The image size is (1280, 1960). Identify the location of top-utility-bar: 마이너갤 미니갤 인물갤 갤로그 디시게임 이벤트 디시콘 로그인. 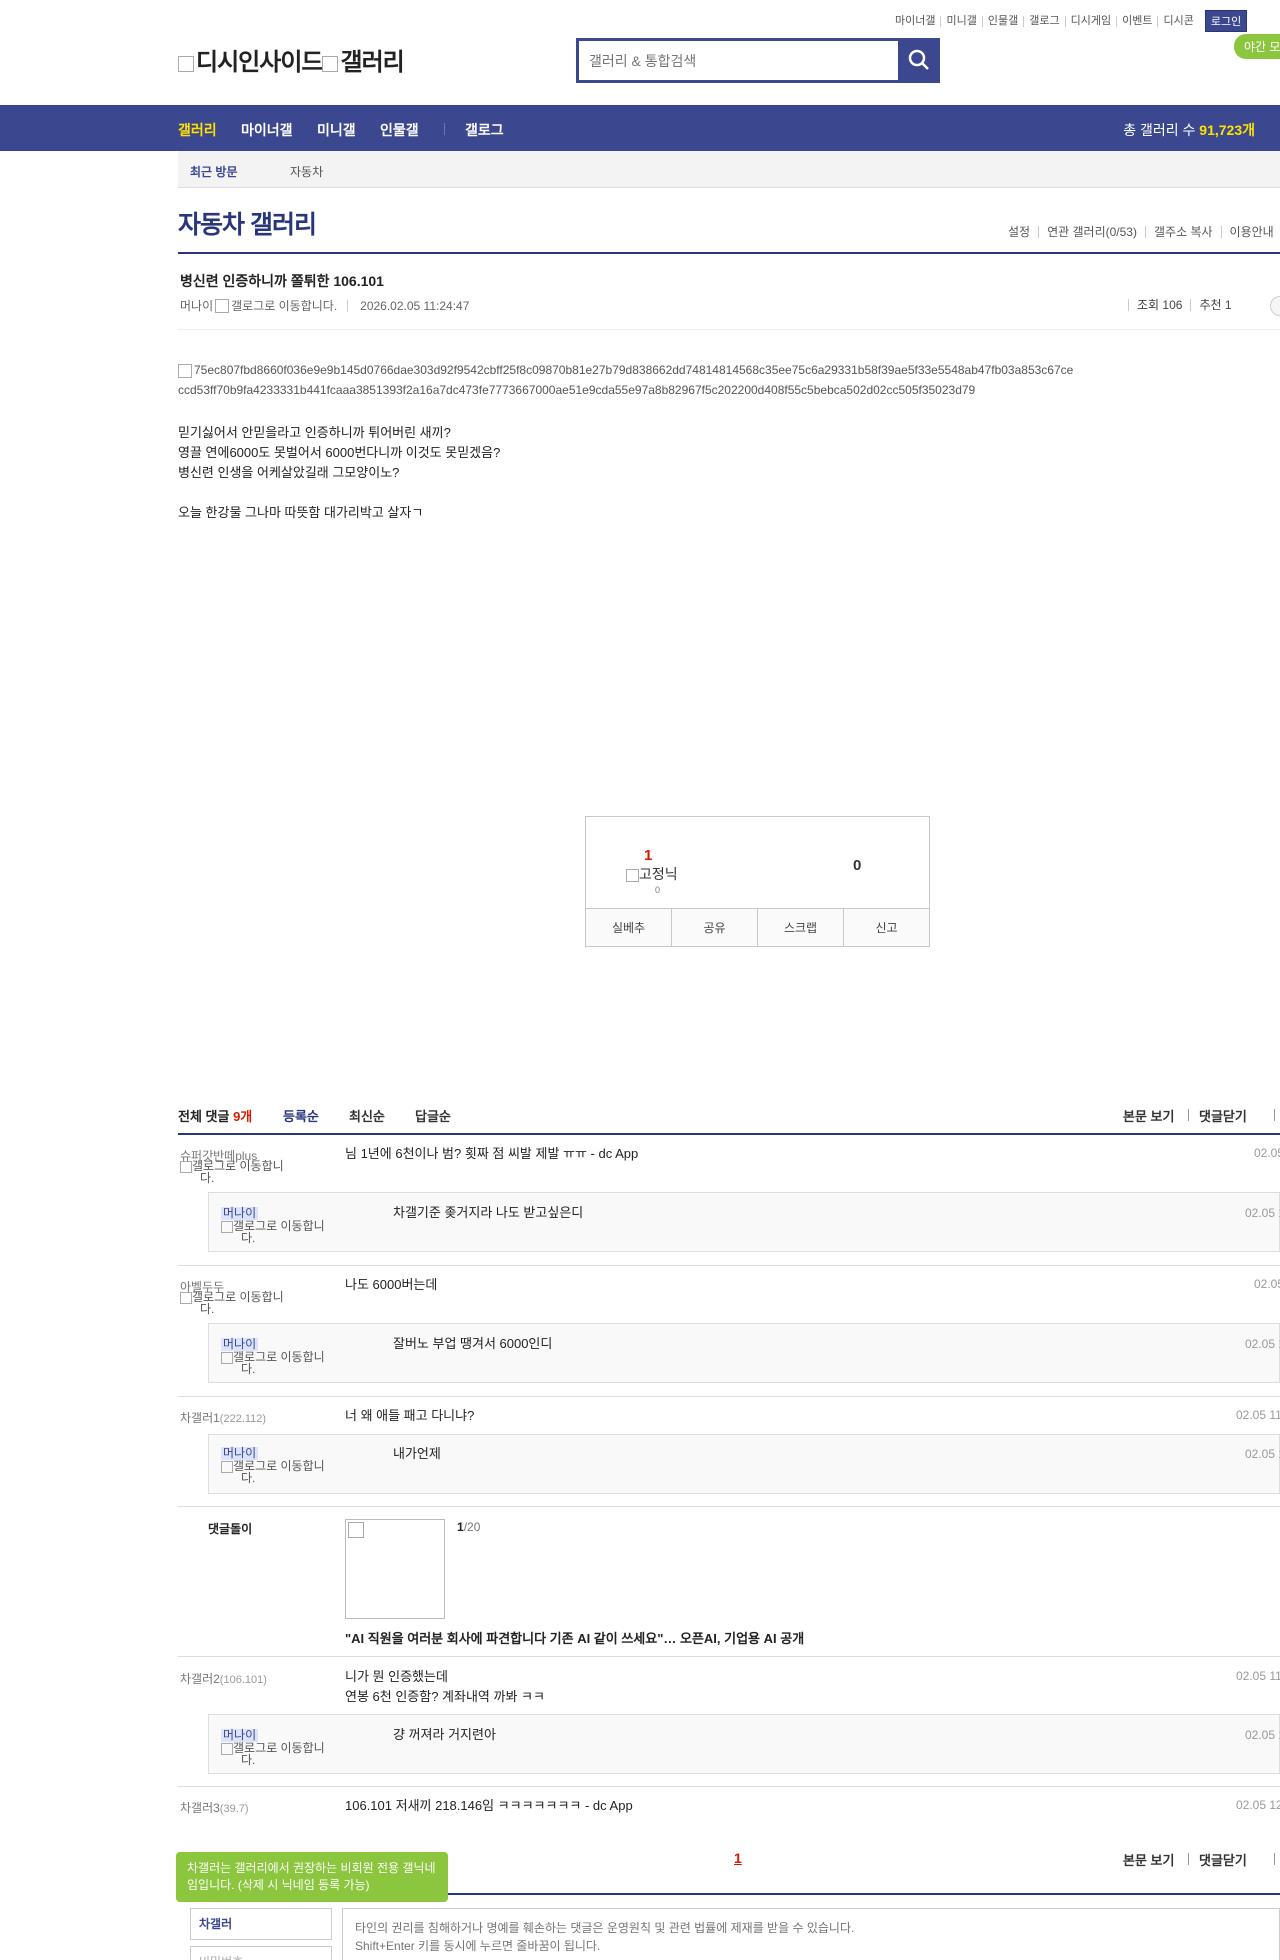
(1069, 21).